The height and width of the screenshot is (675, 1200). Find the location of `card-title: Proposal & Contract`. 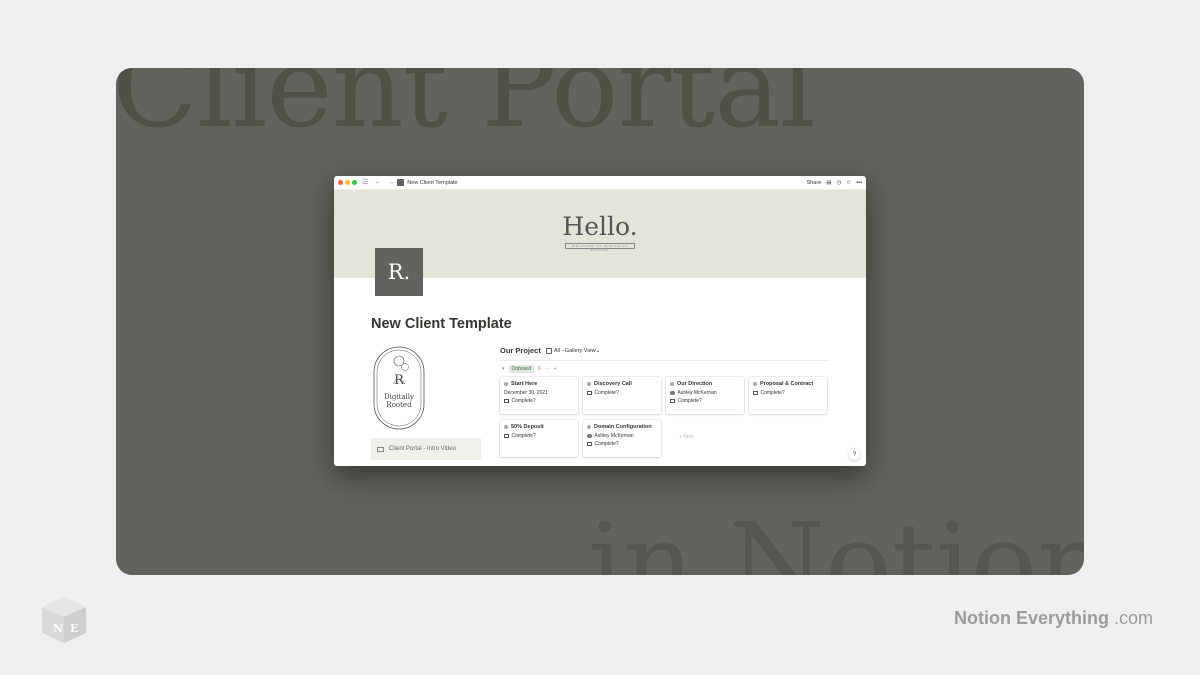

card-title: Proposal & Contract is located at coordinates (787, 384).